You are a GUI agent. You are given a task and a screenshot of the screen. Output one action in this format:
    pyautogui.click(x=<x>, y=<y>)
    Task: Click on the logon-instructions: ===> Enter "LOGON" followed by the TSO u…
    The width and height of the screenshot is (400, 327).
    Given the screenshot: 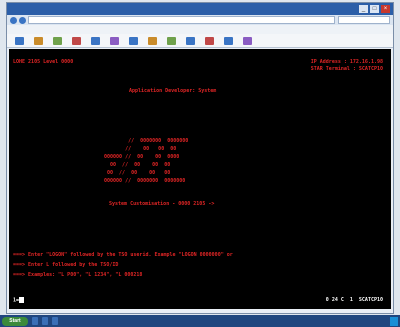 What is the action you would take?
    pyautogui.click(x=123, y=265)
    